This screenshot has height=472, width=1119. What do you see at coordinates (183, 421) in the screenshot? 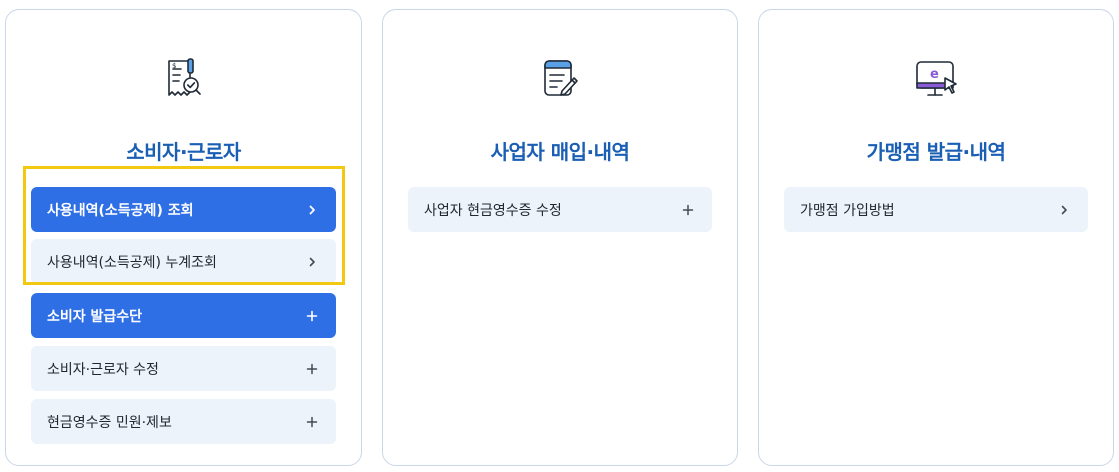
I see `menu-complaint-report: 현금영수증 민원·제보` at bounding box center [183, 421].